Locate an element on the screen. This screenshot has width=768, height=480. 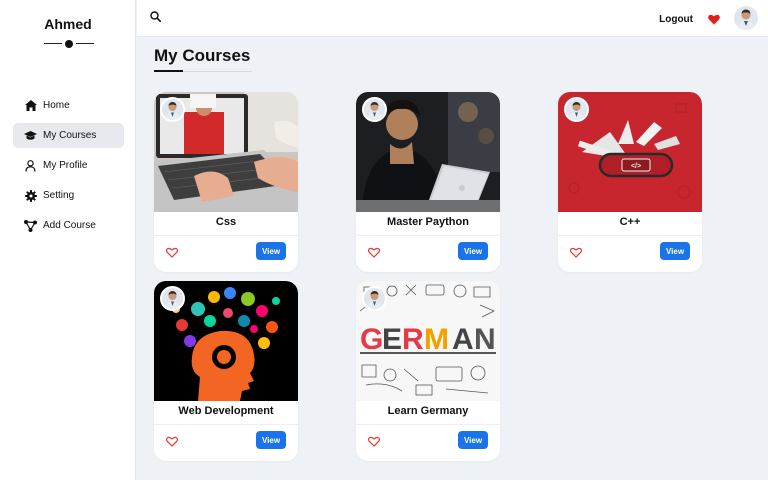
sidebar-item-label: Add Course is located at coordinates (69, 225).